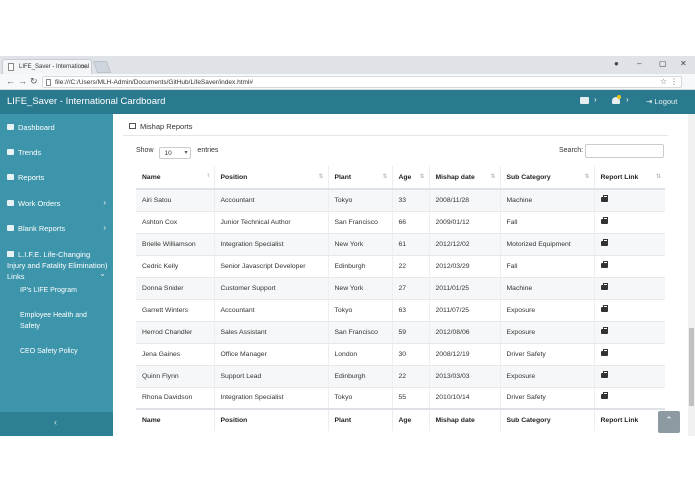 This screenshot has width=695, height=494. What do you see at coordinates (658, 177) in the screenshot?
I see `sort-icon: ⇅` at bounding box center [658, 177].